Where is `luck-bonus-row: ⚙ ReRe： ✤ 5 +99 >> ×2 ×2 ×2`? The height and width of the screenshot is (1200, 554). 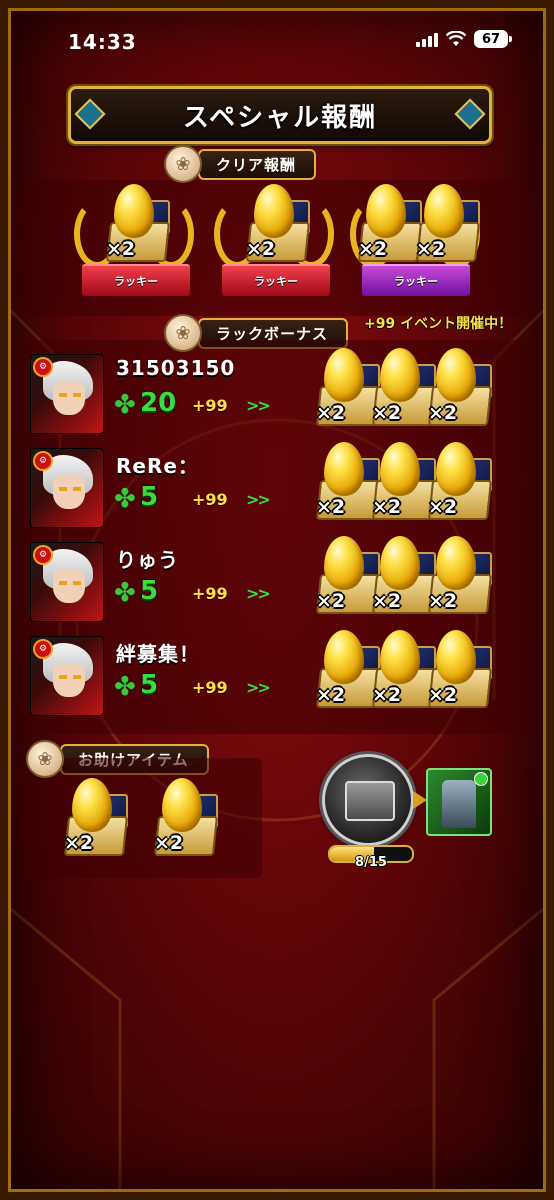
luck-bonus-row: ⚙ ReRe： ✤ 5 +99 >> ×2 ×2 ×2 is located at coordinates (276, 490).